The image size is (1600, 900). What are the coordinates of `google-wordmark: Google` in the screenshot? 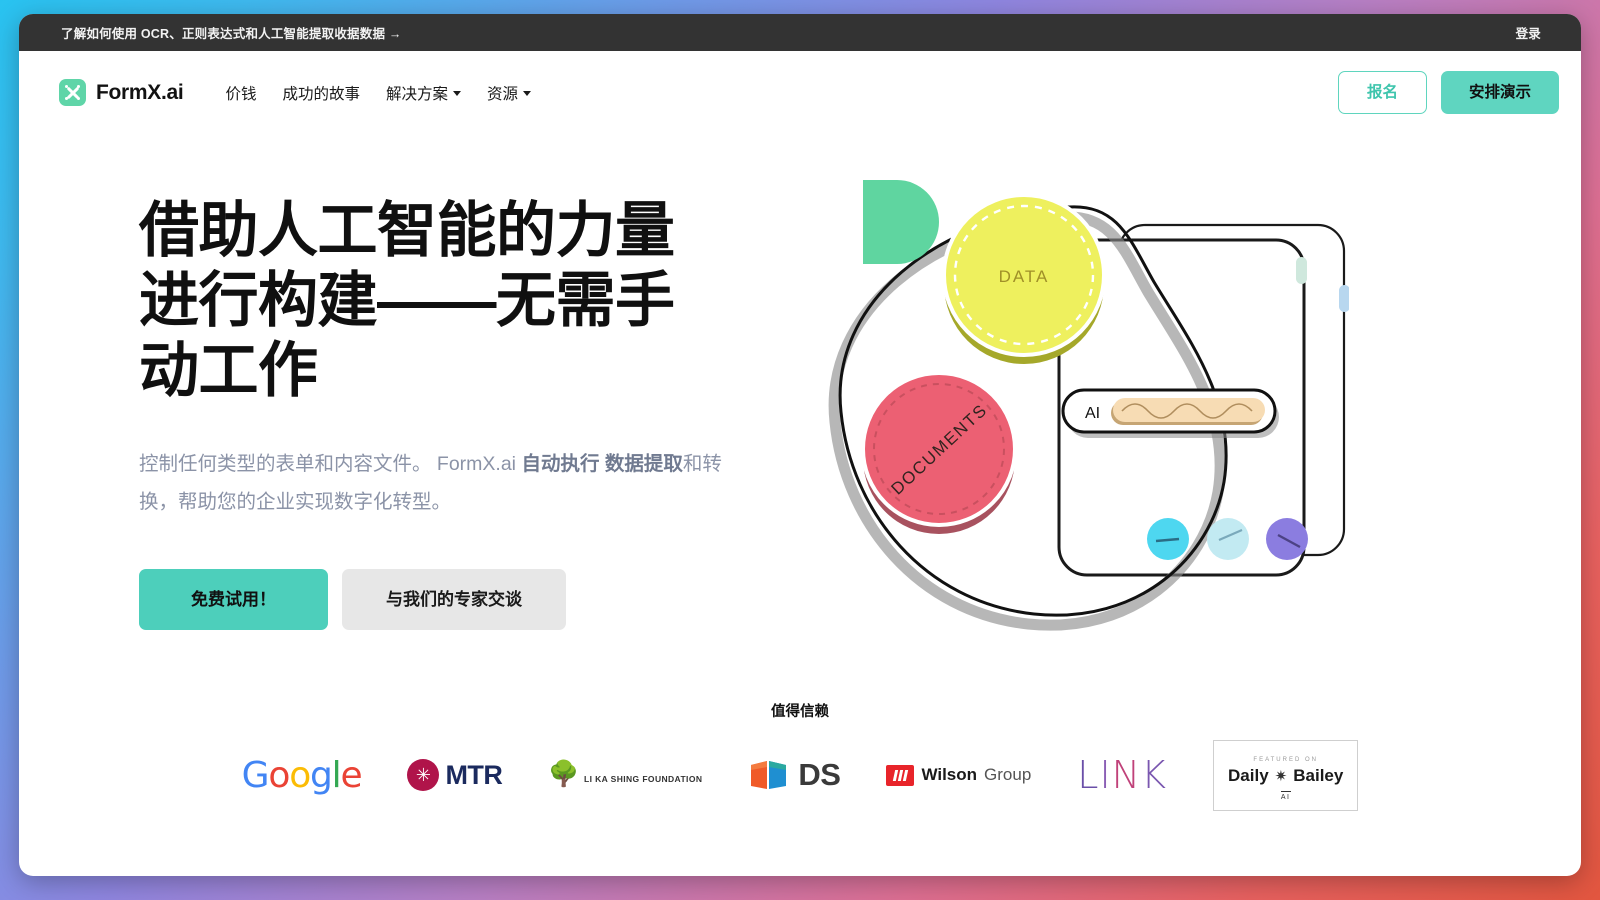 It's located at (302, 775).